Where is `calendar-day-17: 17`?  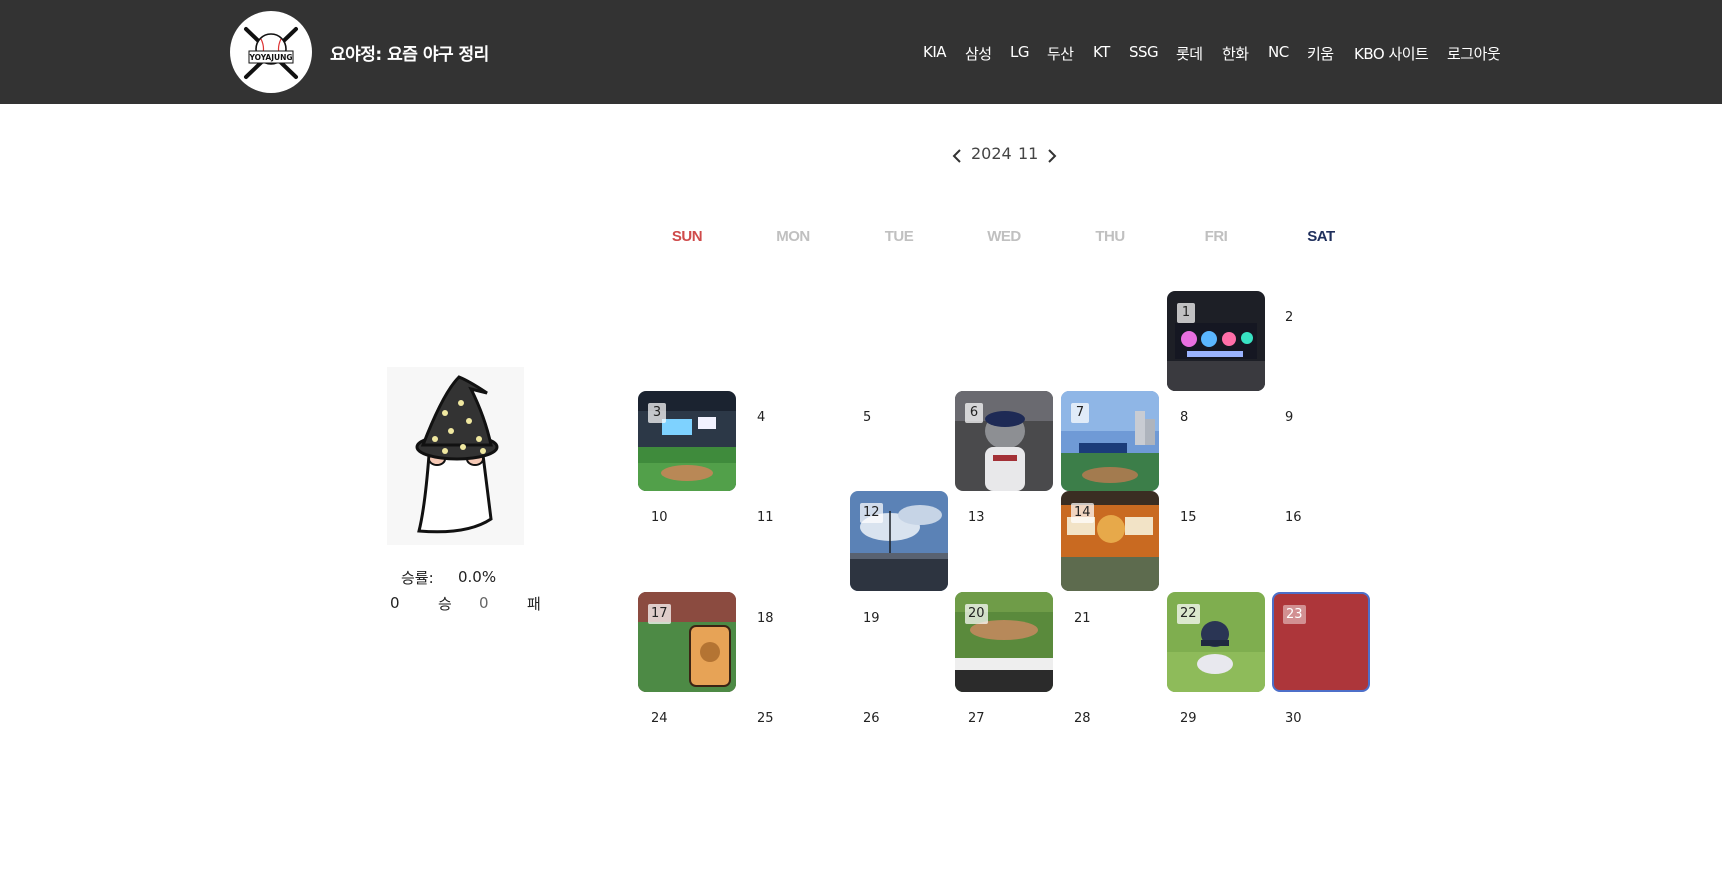 calendar-day-17: 17 is located at coordinates (687, 642).